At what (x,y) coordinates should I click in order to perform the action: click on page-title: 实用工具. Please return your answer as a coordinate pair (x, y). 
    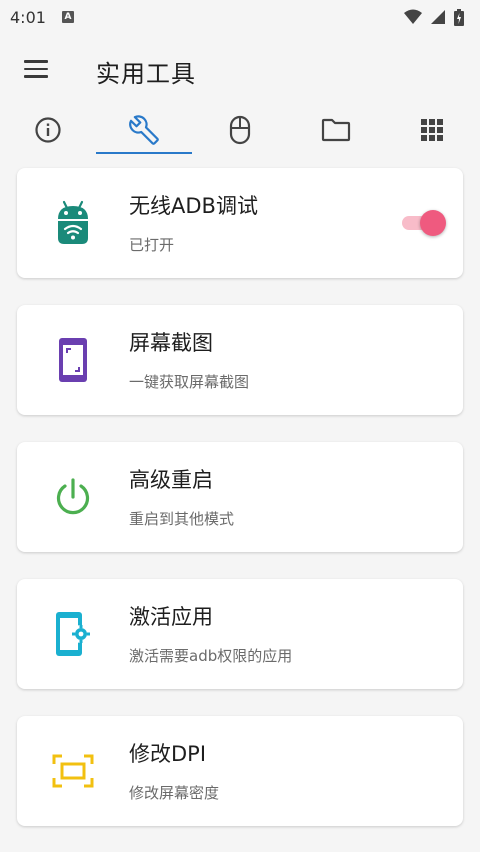
    Looking at the image, I should click on (146, 74).